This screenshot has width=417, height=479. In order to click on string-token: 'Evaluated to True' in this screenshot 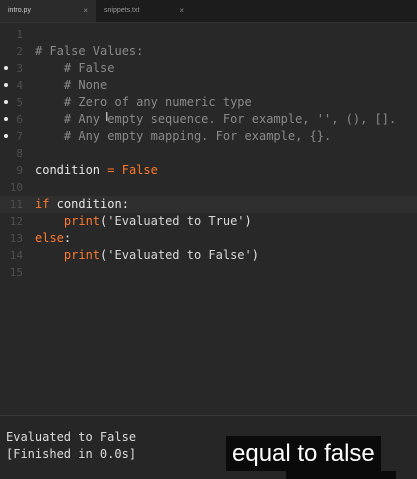, I will do `click(176, 221)`.